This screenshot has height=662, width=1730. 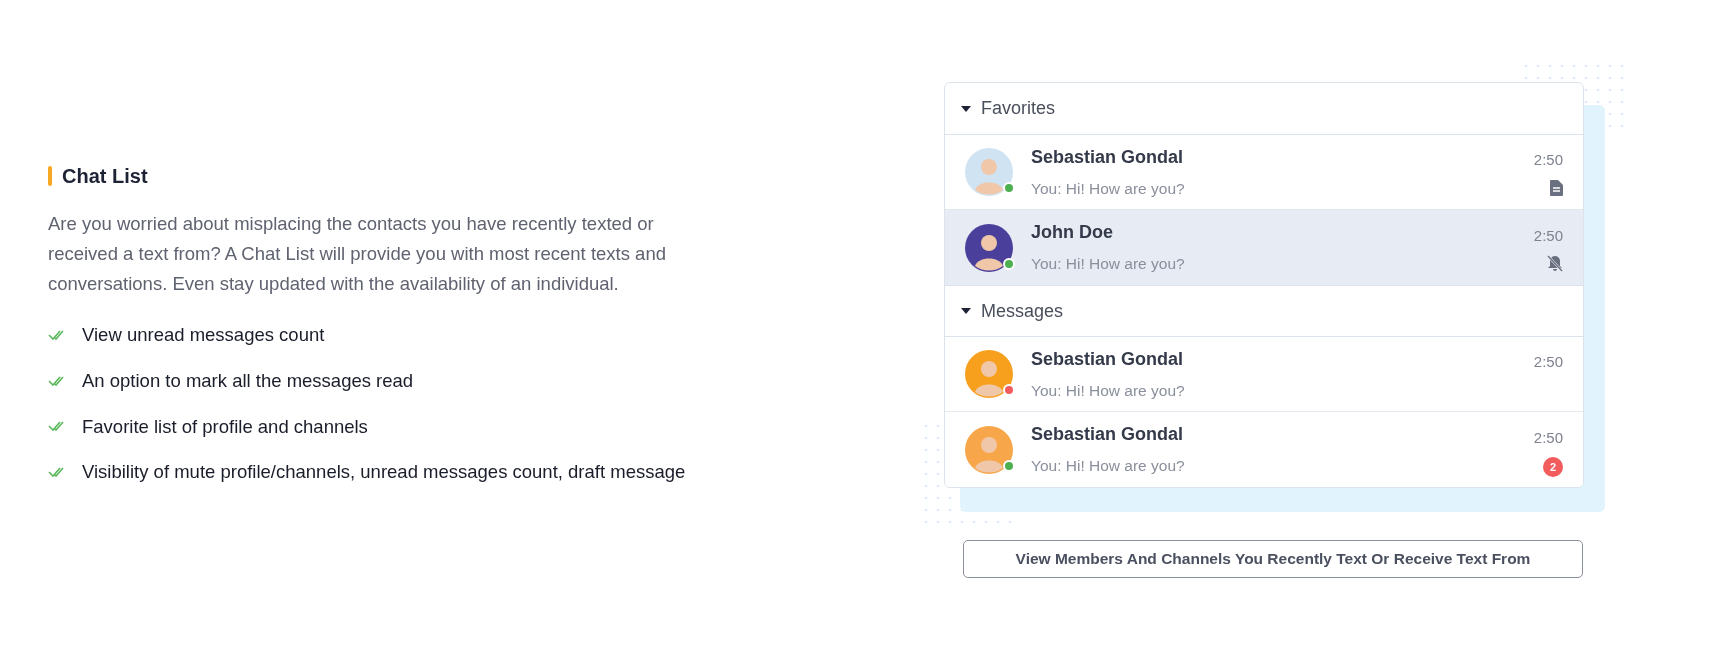 I want to click on feature-point: An option to mark all the messages read, so click(x=248, y=380).